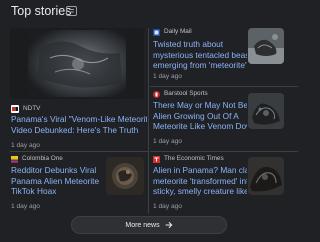 The height and width of the screenshot is (242, 320). I want to click on headline-line: Twisted truth about, so click(188, 44).